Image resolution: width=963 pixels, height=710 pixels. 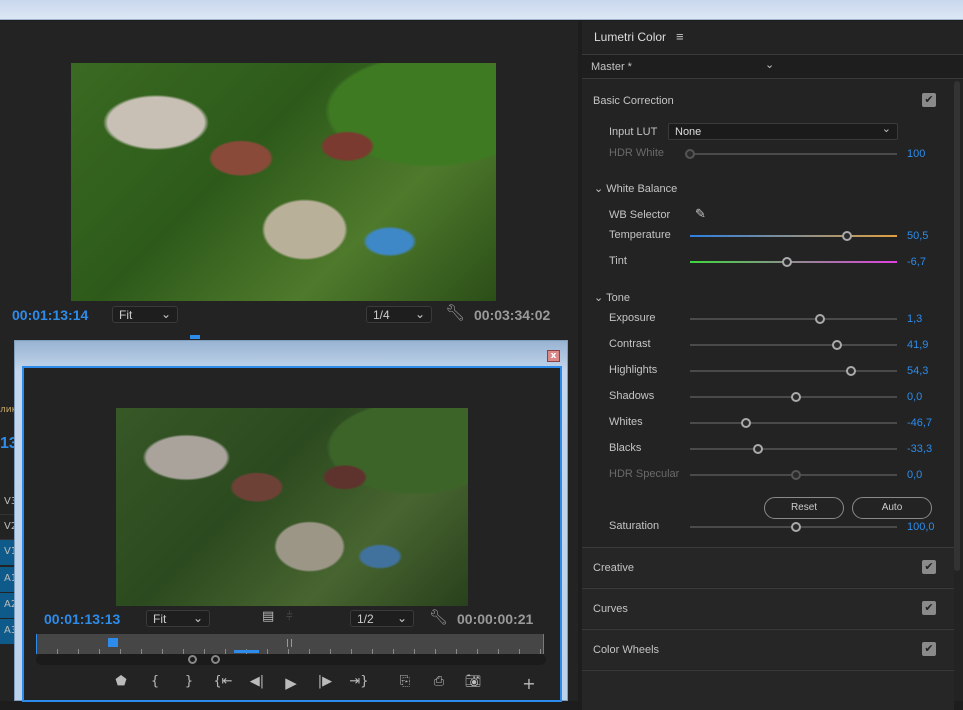 I want to click on zoom-scrollbar, so click(x=291, y=659).